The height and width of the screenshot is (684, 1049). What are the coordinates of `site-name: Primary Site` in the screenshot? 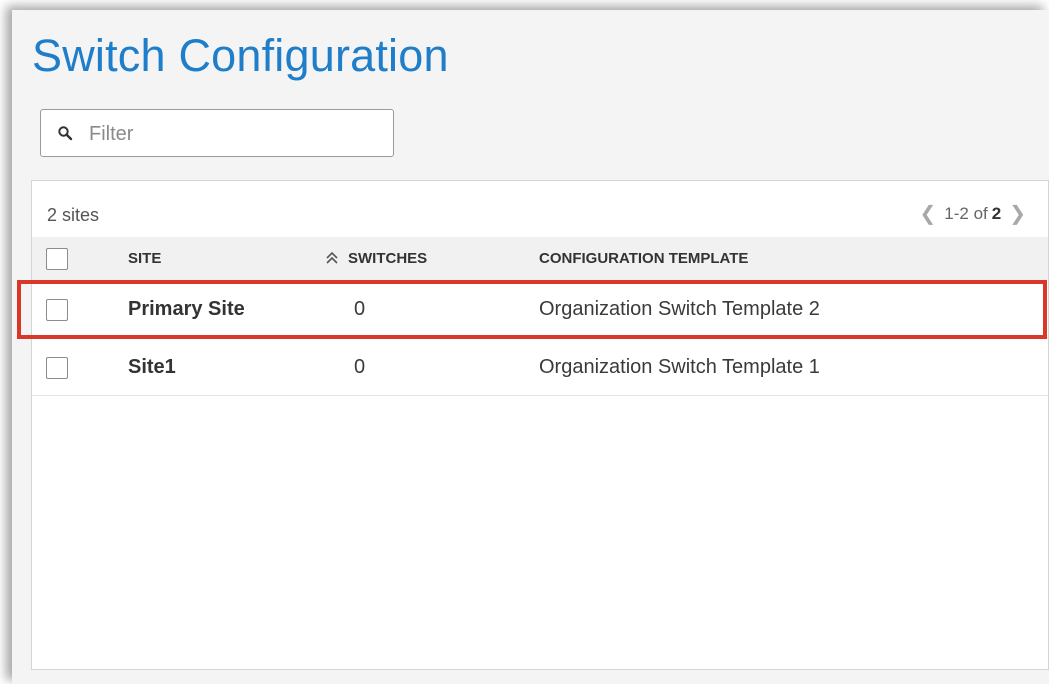 It's located at (186, 309).